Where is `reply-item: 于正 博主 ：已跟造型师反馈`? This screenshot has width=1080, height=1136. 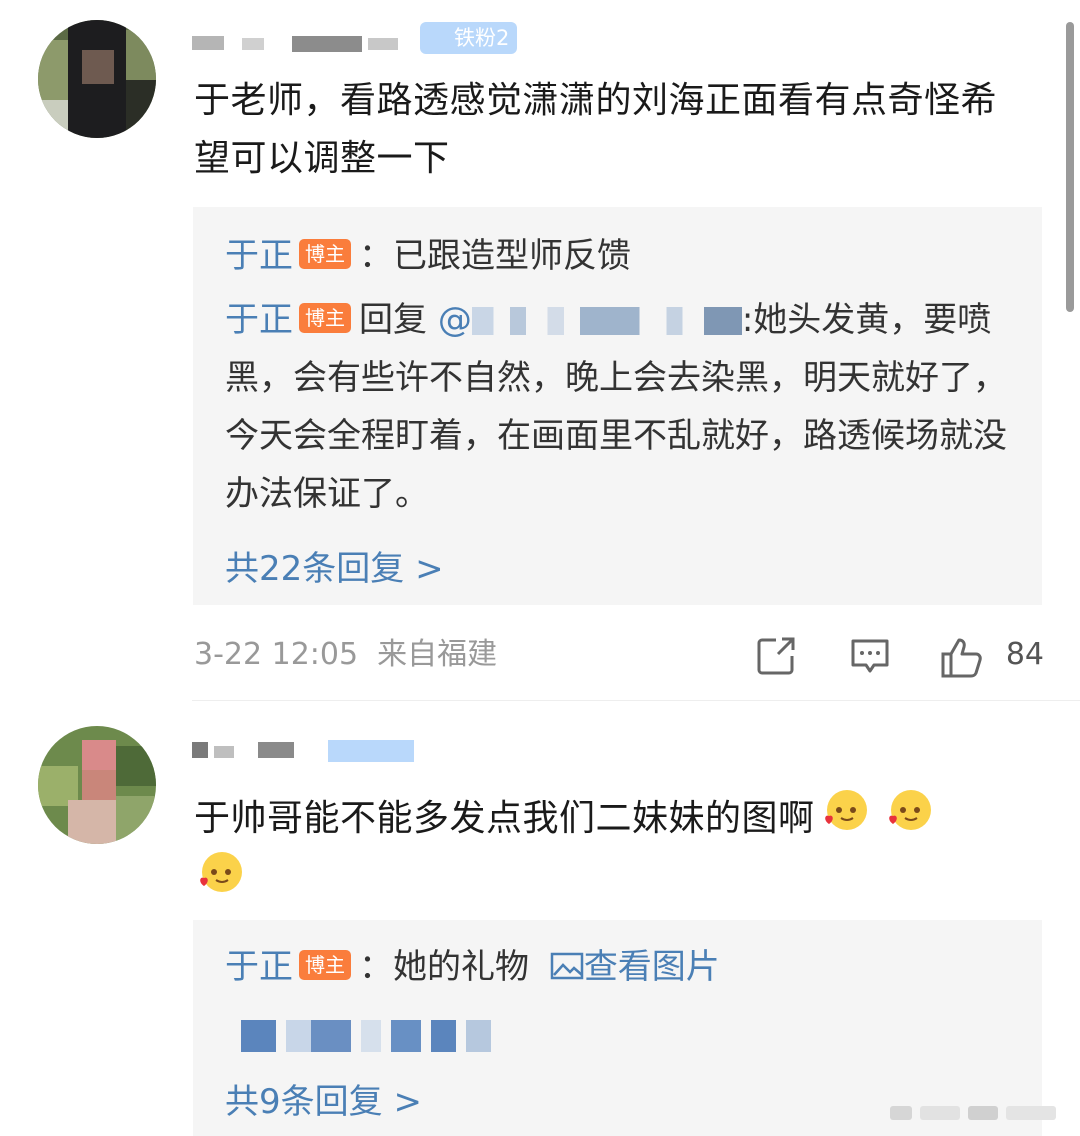
reply-item: 于正 博主 ：已跟造型师反馈 is located at coordinates (620, 256).